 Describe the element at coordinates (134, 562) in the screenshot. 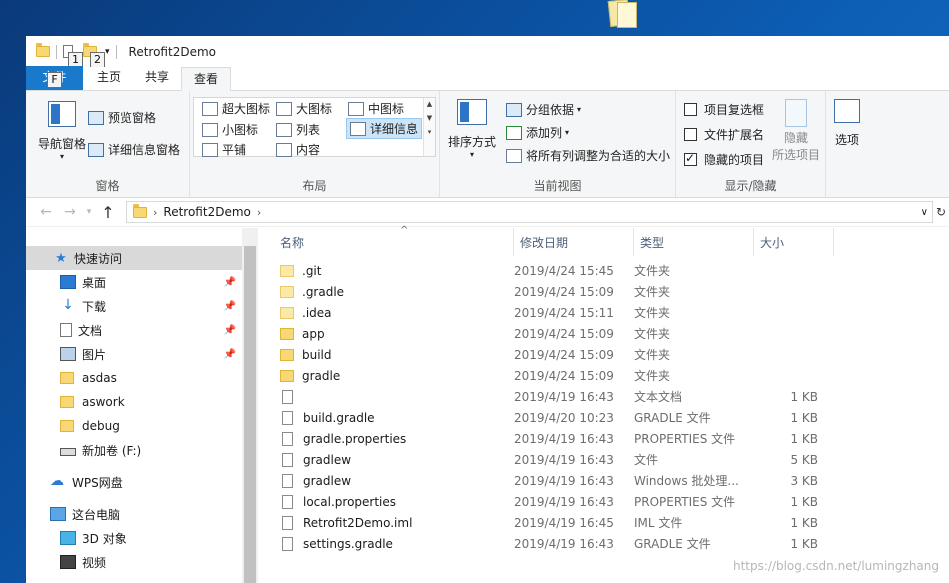

I see `nav-videos: 视频` at that location.